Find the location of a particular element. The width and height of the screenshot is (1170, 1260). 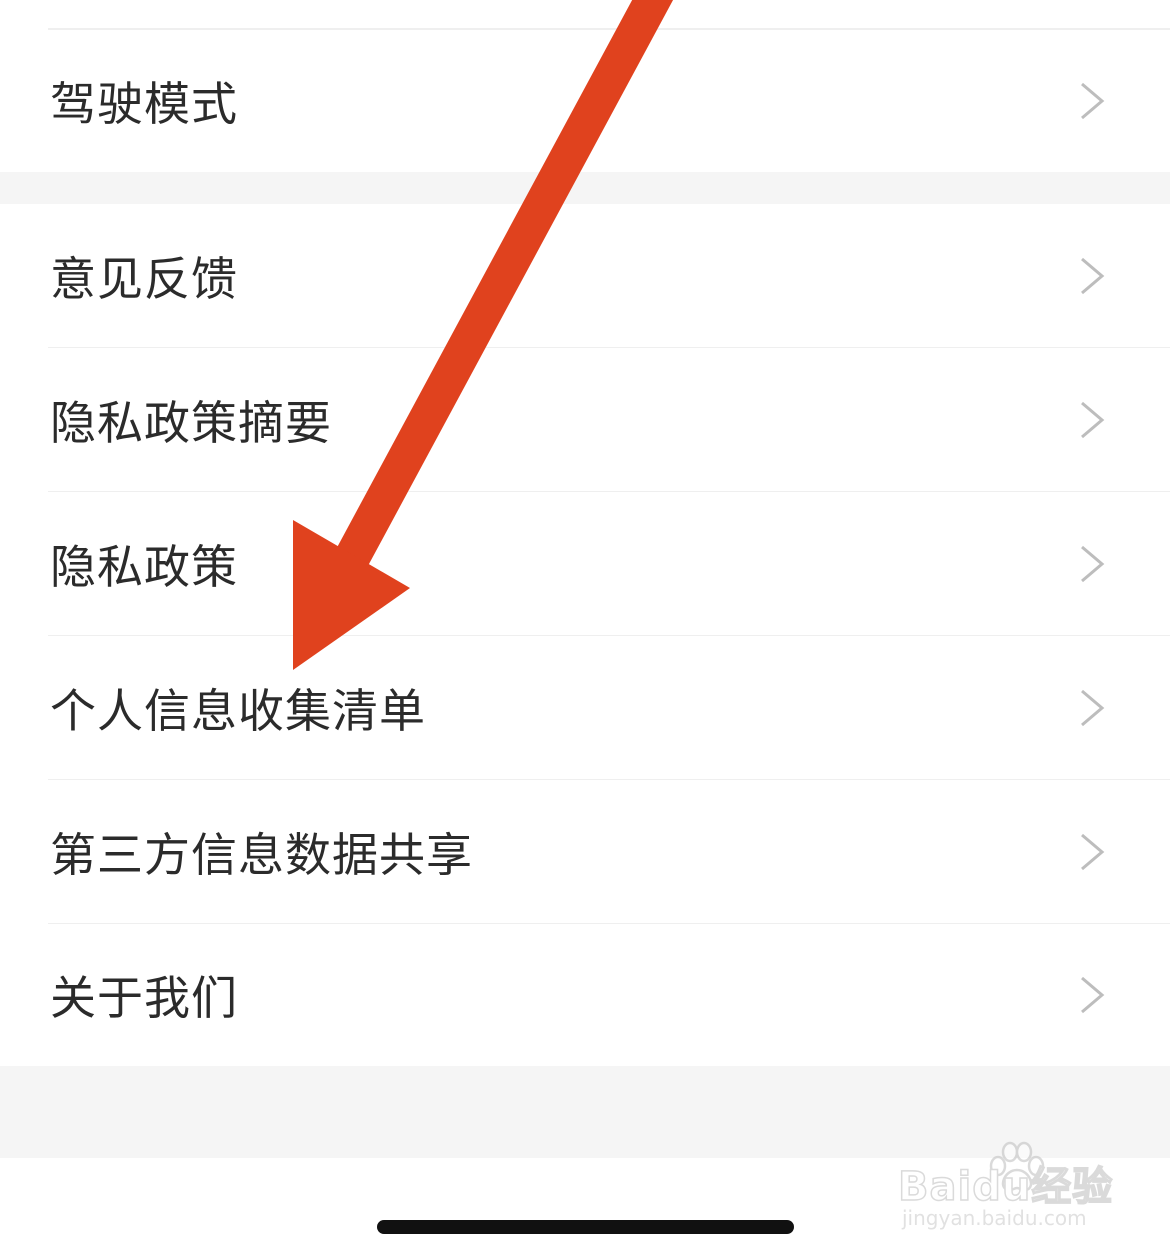

list-item-label: 关于我们 is located at coordinates (144, 998).